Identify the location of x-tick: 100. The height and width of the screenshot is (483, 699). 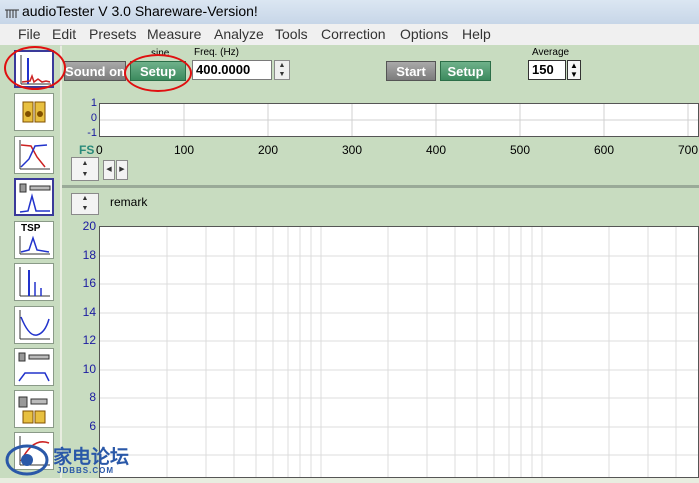
(184, 150).